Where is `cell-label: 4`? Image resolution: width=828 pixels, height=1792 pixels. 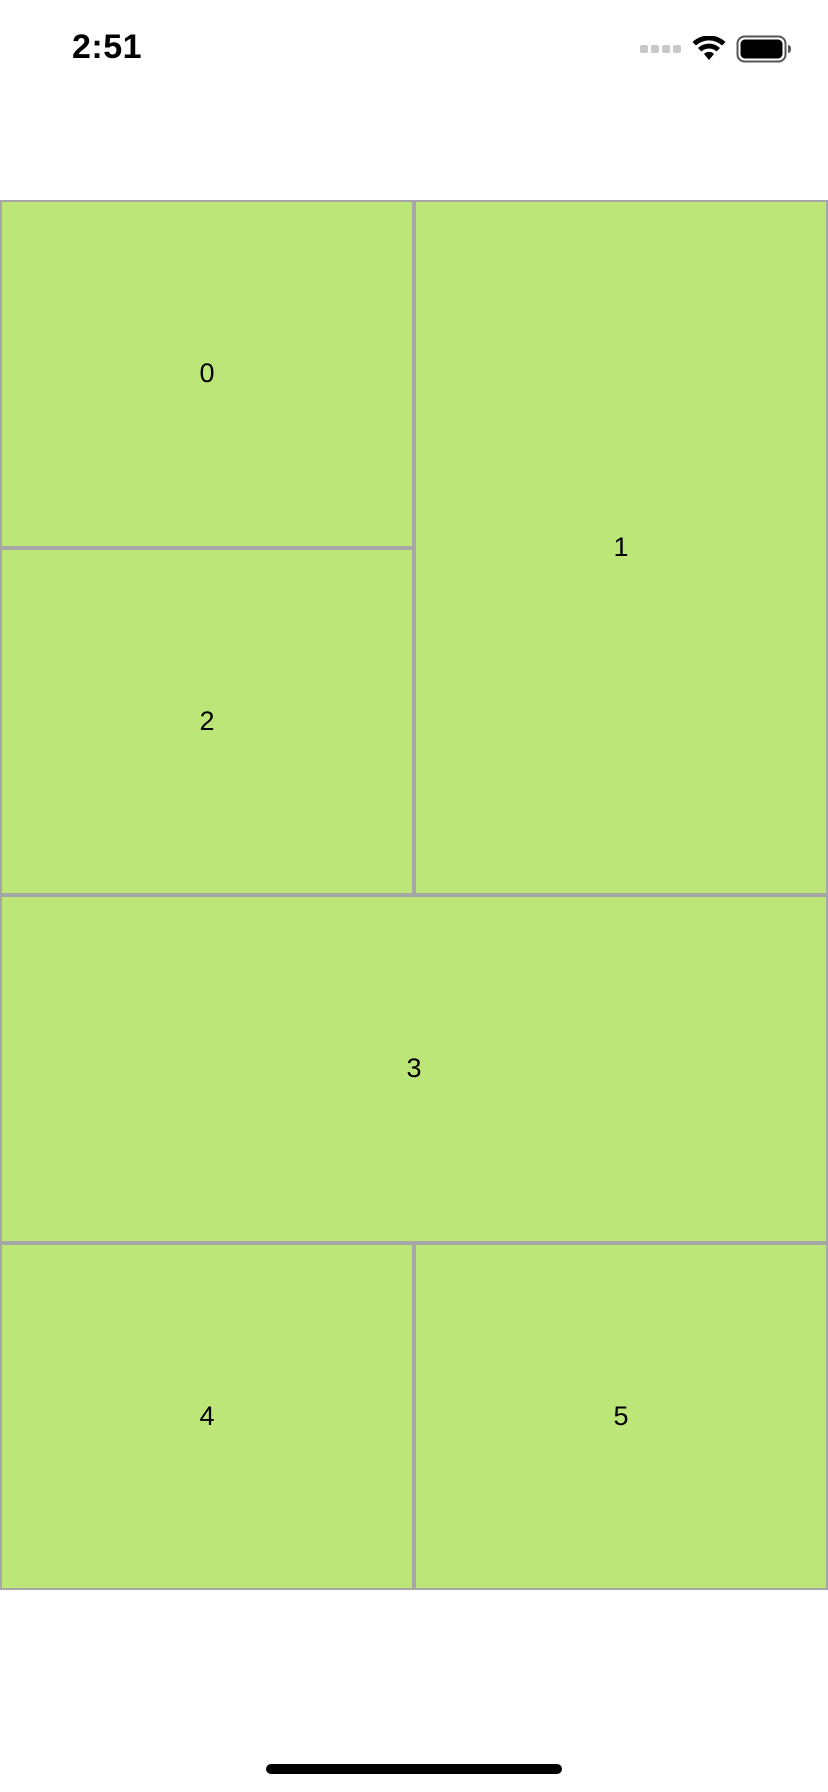
cell-label: 4 is located at coordinates (207, 1415).